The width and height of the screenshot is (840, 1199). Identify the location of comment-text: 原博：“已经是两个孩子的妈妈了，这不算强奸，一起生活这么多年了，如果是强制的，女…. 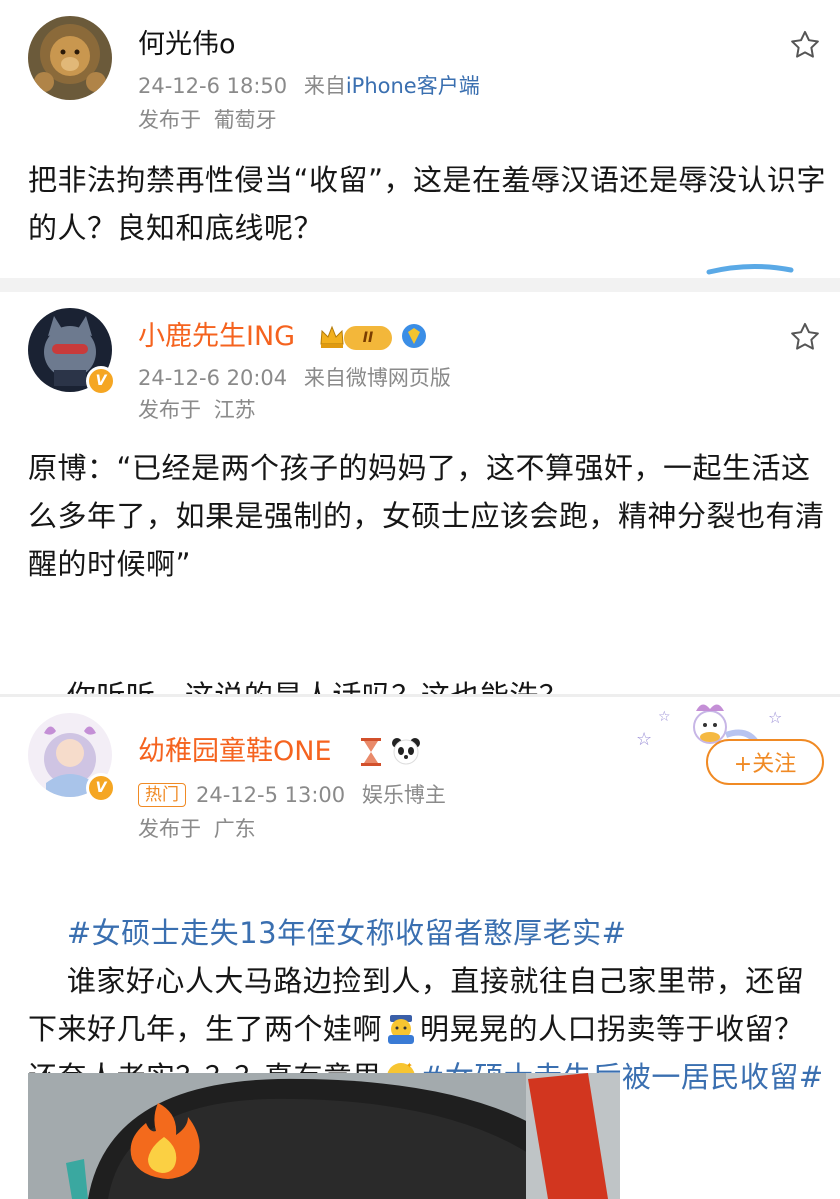
(426, 516).